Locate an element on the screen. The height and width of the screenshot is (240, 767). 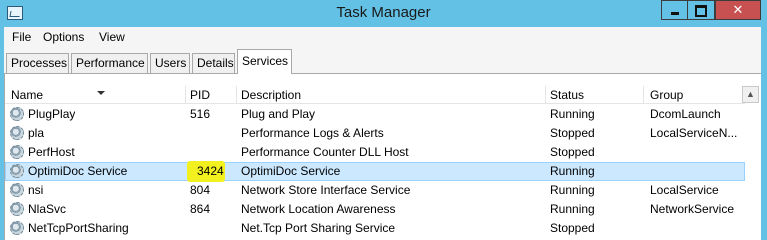
service-description: Plug and Play is located at coordinates (278, 114).